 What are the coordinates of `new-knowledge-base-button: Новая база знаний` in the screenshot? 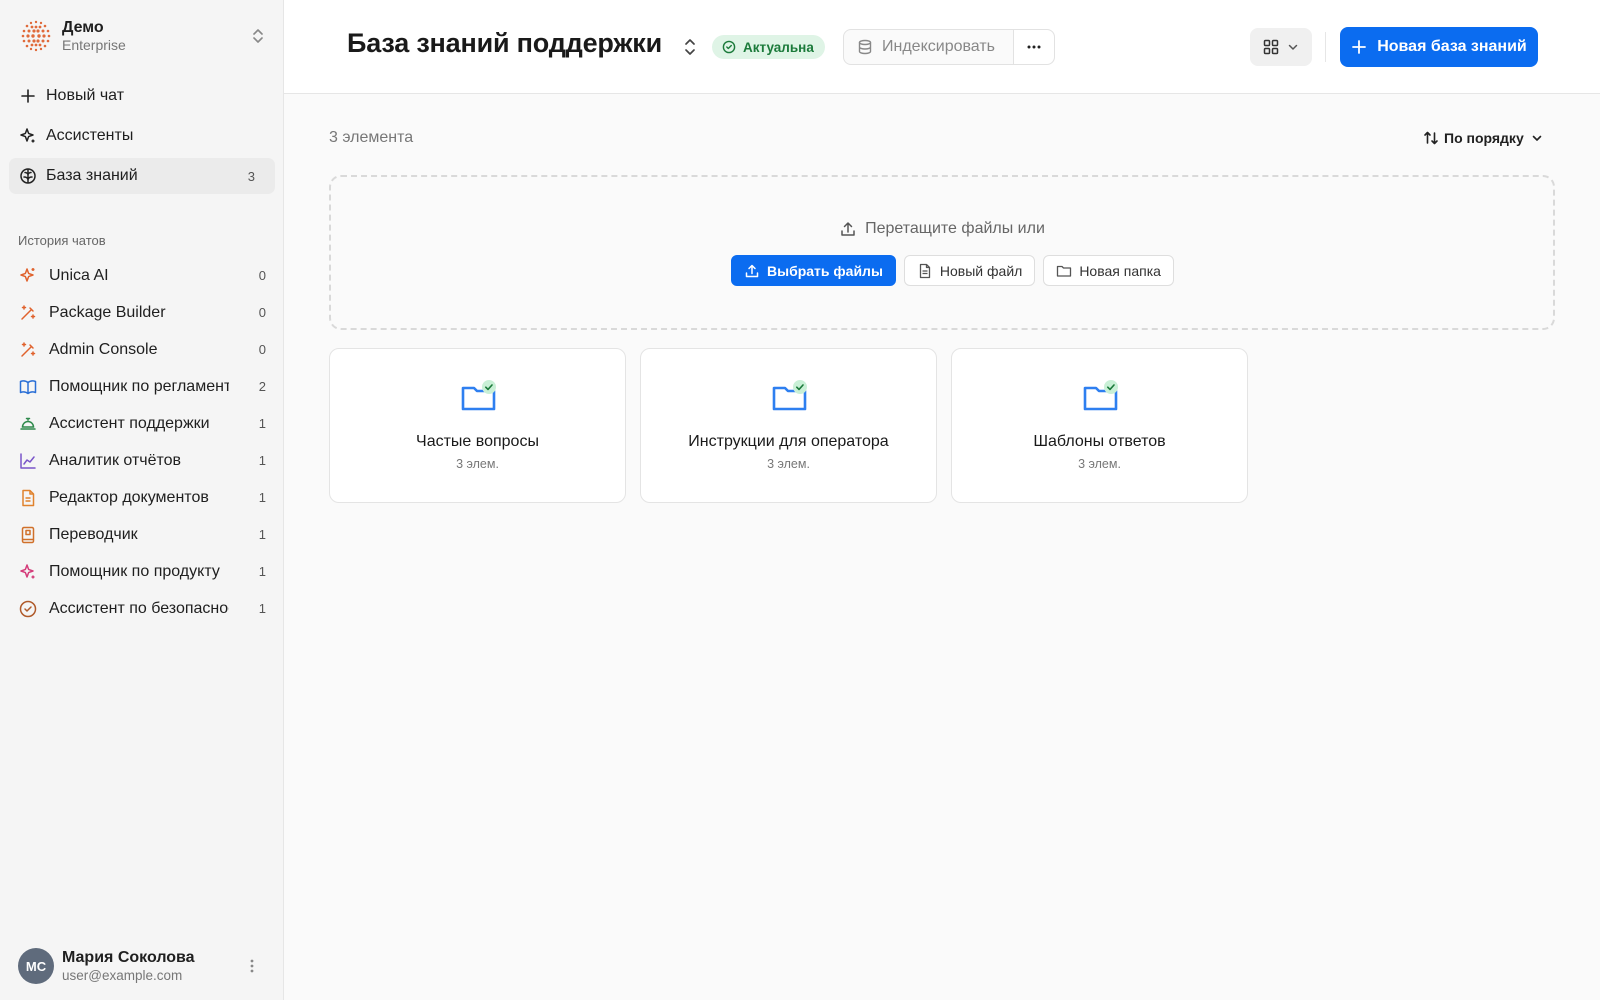 It's located at (1439, 47).